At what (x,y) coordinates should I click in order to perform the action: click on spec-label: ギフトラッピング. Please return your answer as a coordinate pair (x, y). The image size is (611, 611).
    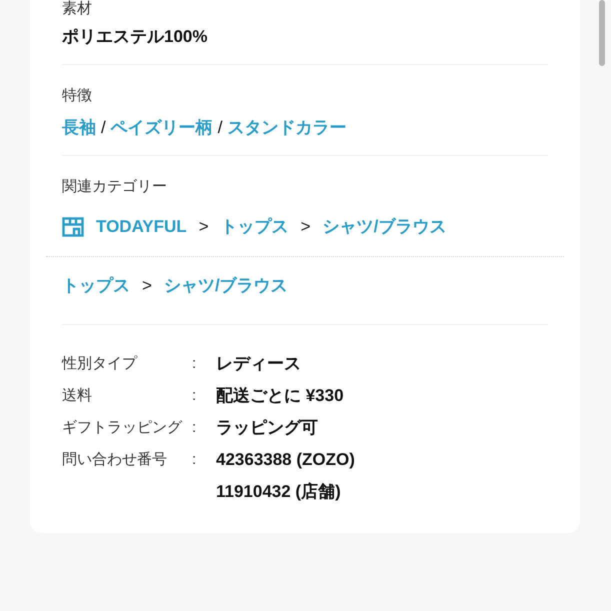
    Looking at the image, I should click on (123, 428).